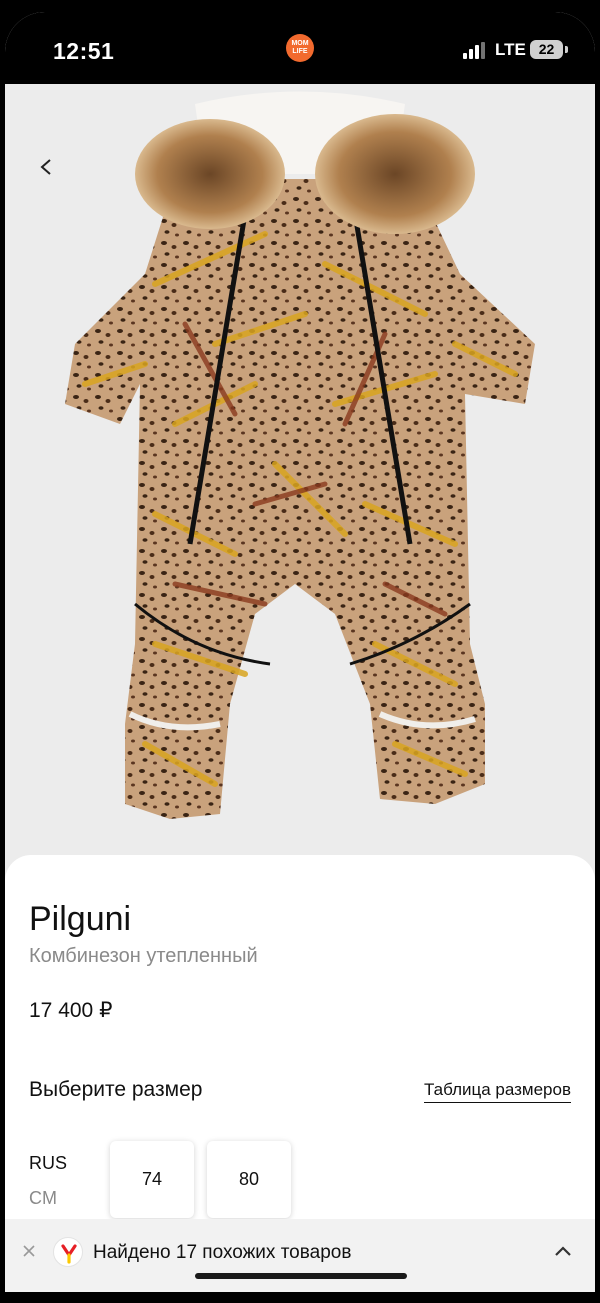  Describe the element at coordinates (80, 919) in the screenshot. I see `product-brand: Pilguni` at that location.